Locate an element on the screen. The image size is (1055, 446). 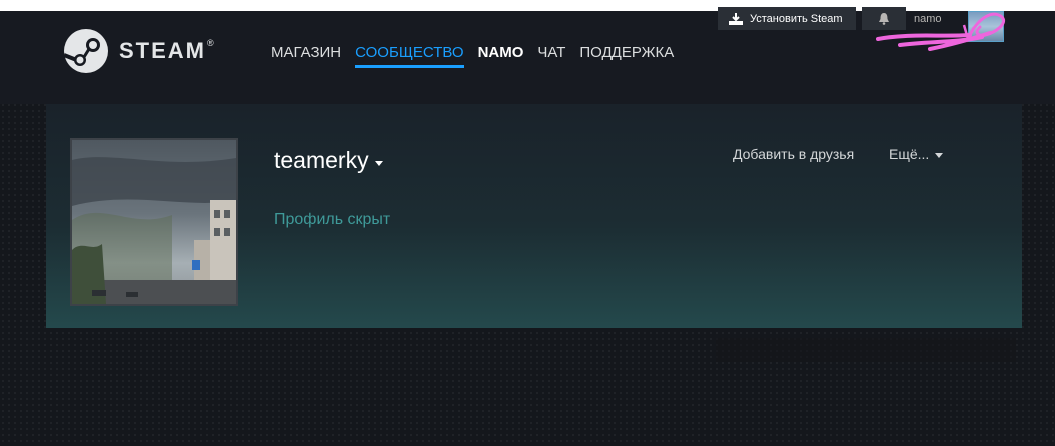
add-friend-button: Добавить в друзья is located at coordinates (793, 154).